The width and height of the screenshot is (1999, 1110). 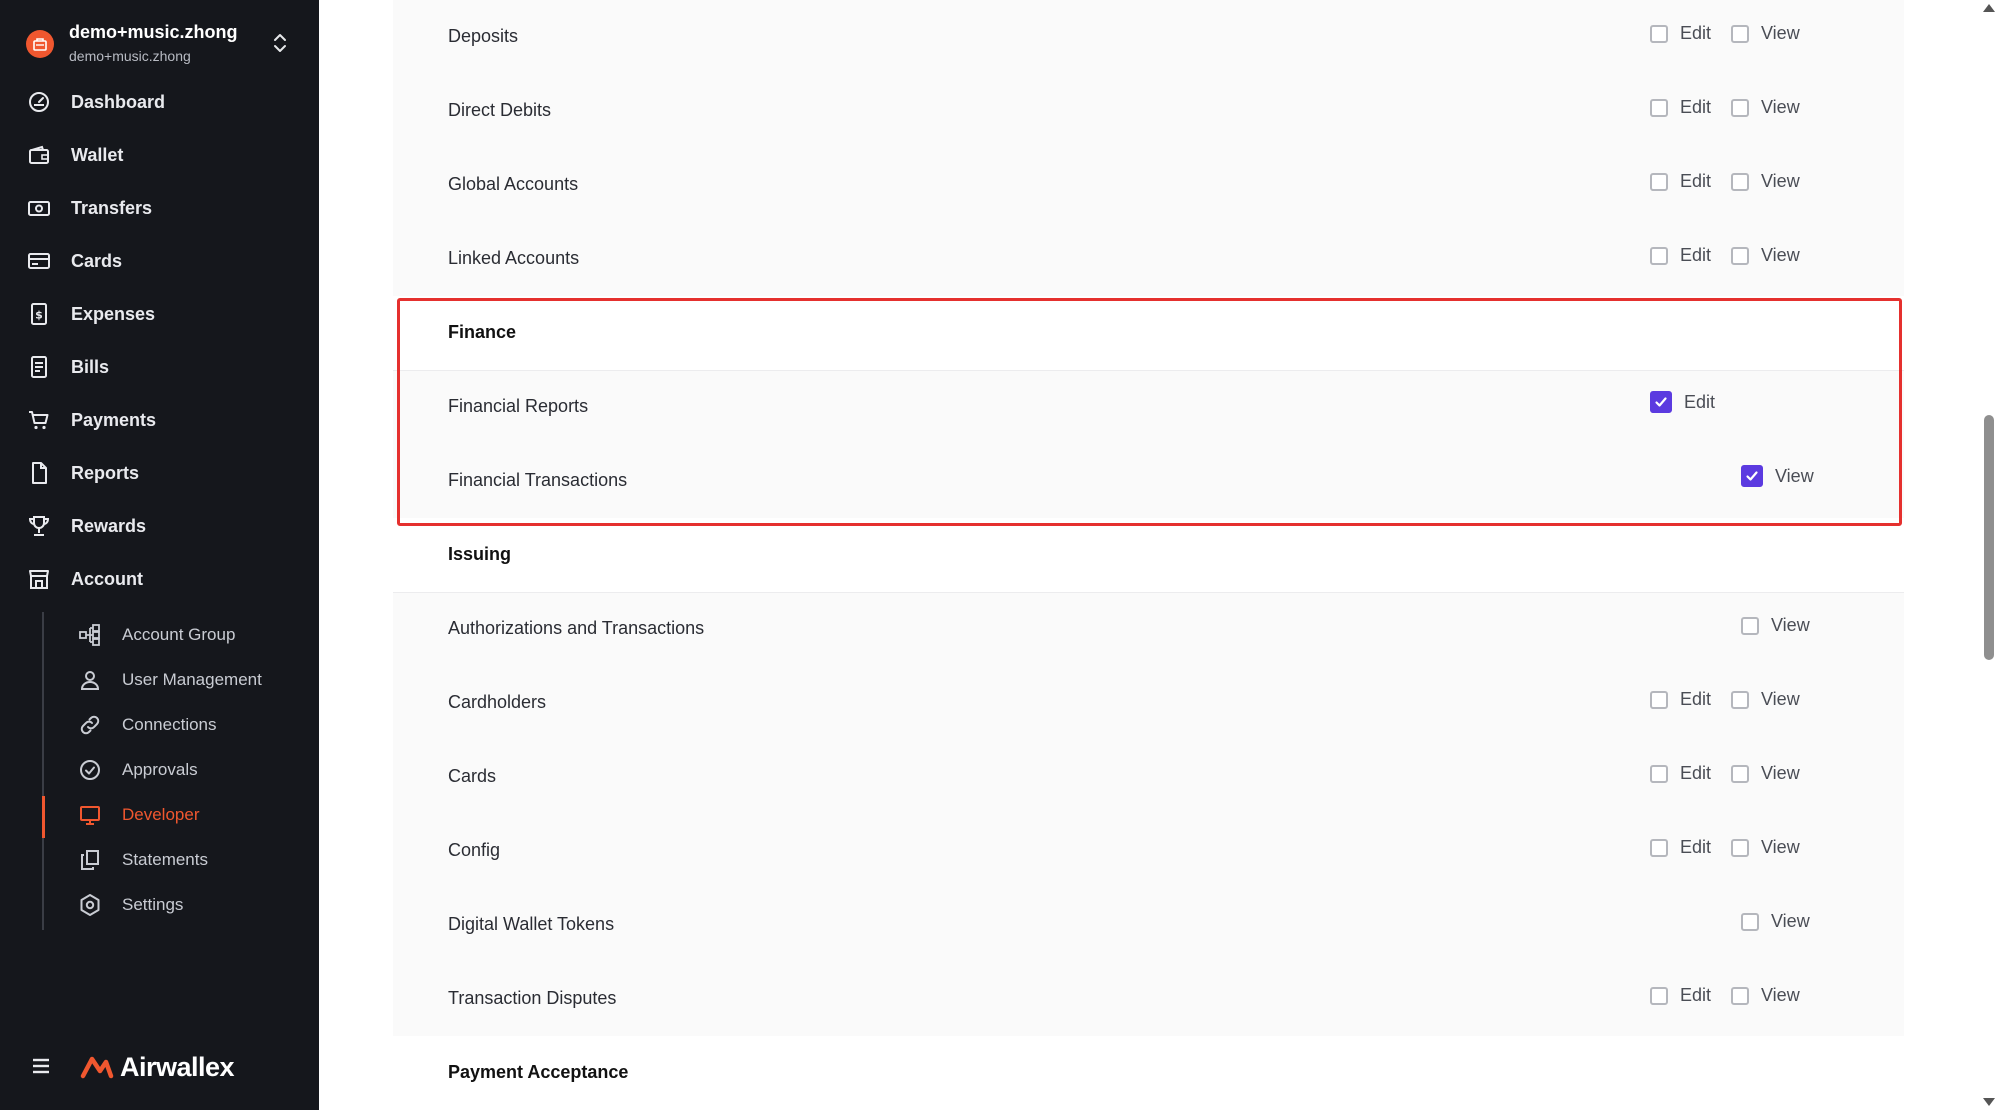 I want to click on row-label: Financial Reports, so click(x=518, y=406).